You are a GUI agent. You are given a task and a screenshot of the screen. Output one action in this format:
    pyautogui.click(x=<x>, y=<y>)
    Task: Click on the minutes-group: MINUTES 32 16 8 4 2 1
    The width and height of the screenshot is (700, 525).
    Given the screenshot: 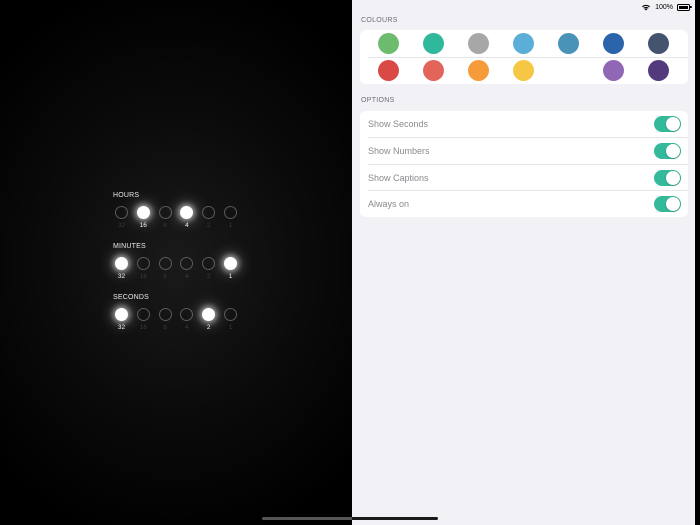 What is the action you would take?
    pyautogui.click(x=178, y=262)
    